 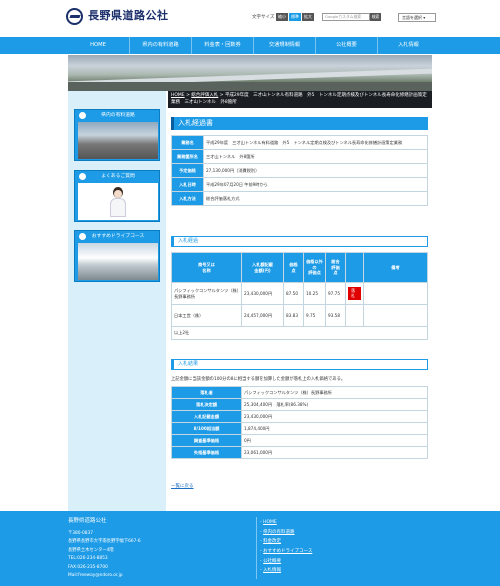 What do you see at coordinates (335, 293) in the screenshot?
I see `total-points: 97.75` at bounding box center [335, 293].